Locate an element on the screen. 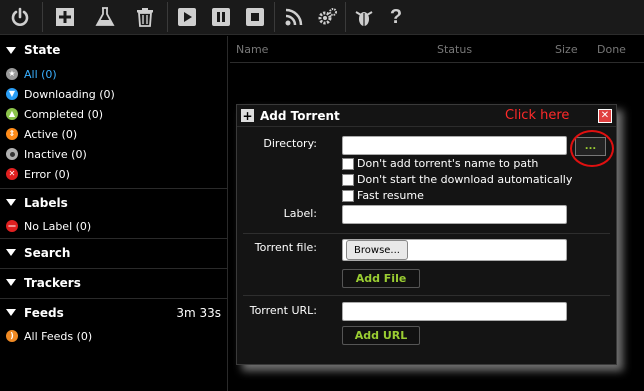  column-header-size: Size is located at coordinates (566, 49).